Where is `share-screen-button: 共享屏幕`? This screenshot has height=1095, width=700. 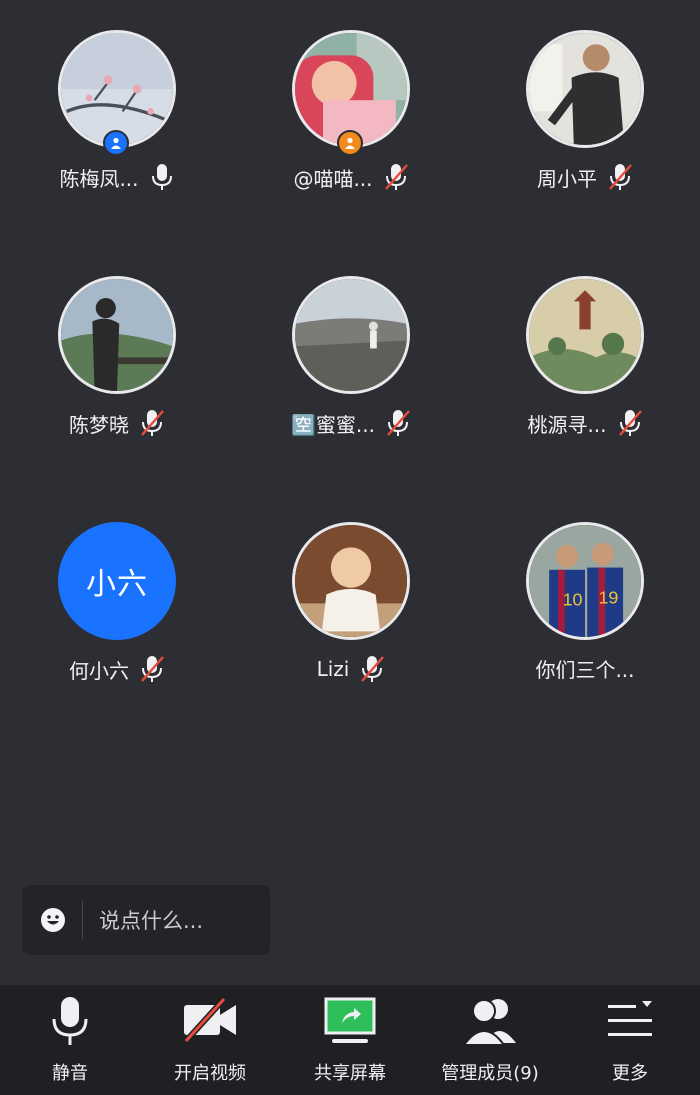 share-screen-button: 共享屏幕 is located at coordinates (350, 1040).